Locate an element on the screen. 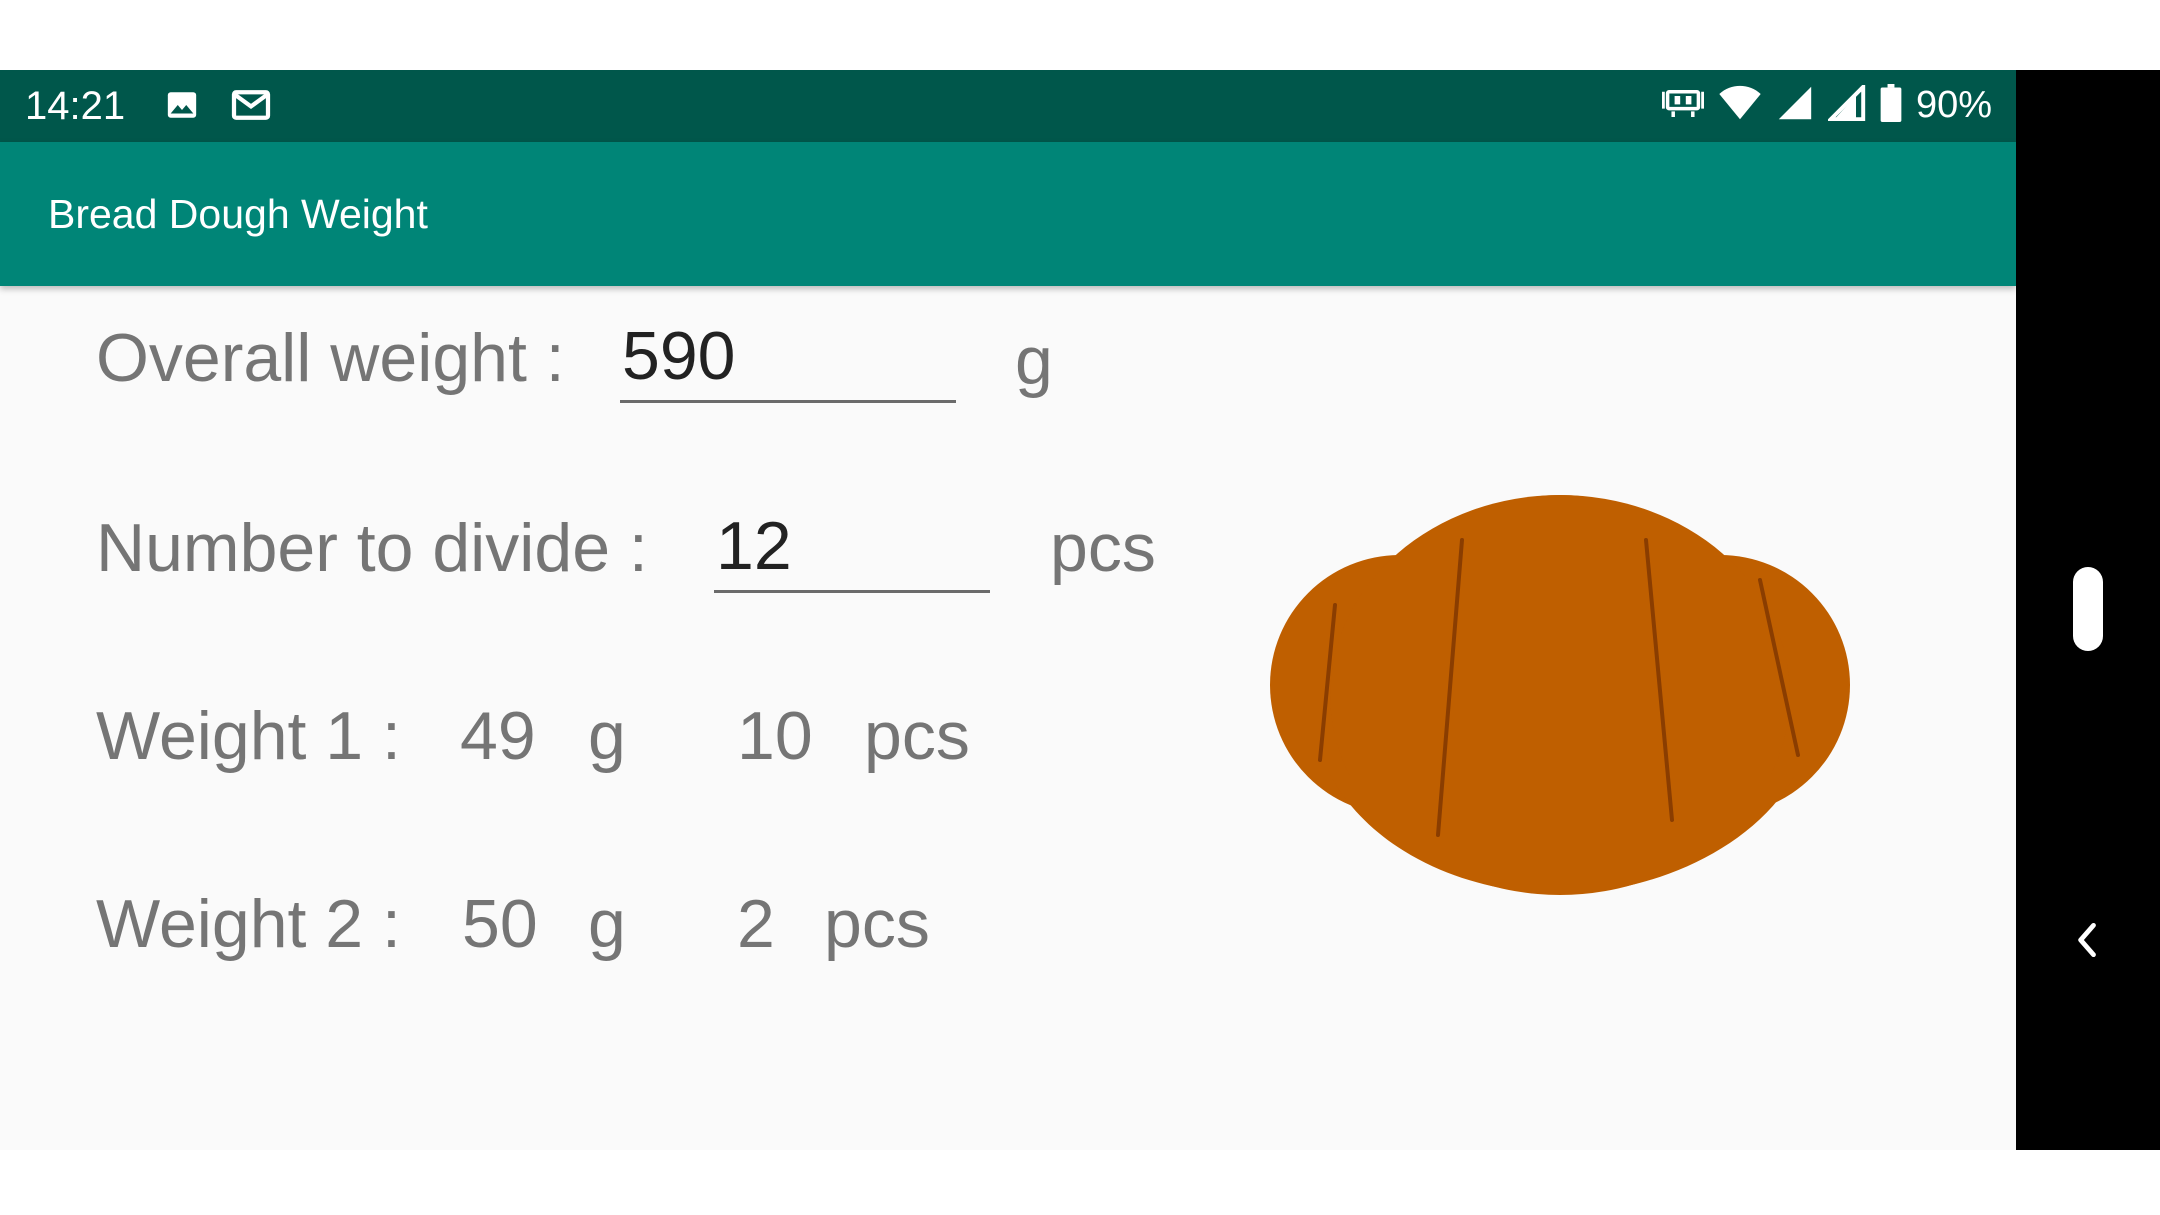 This screenshot has height=1215, width=2160. weight2-grams: 50 is located at coordinates (500, 924).